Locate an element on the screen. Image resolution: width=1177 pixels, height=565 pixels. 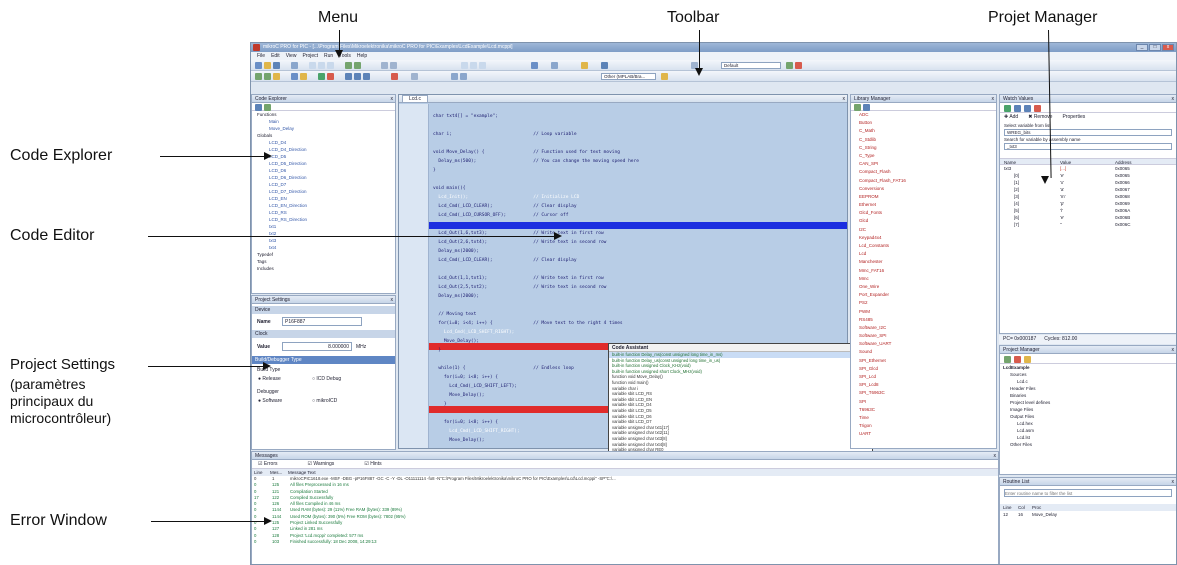
indent-icon is located at coordinates (464, 65).